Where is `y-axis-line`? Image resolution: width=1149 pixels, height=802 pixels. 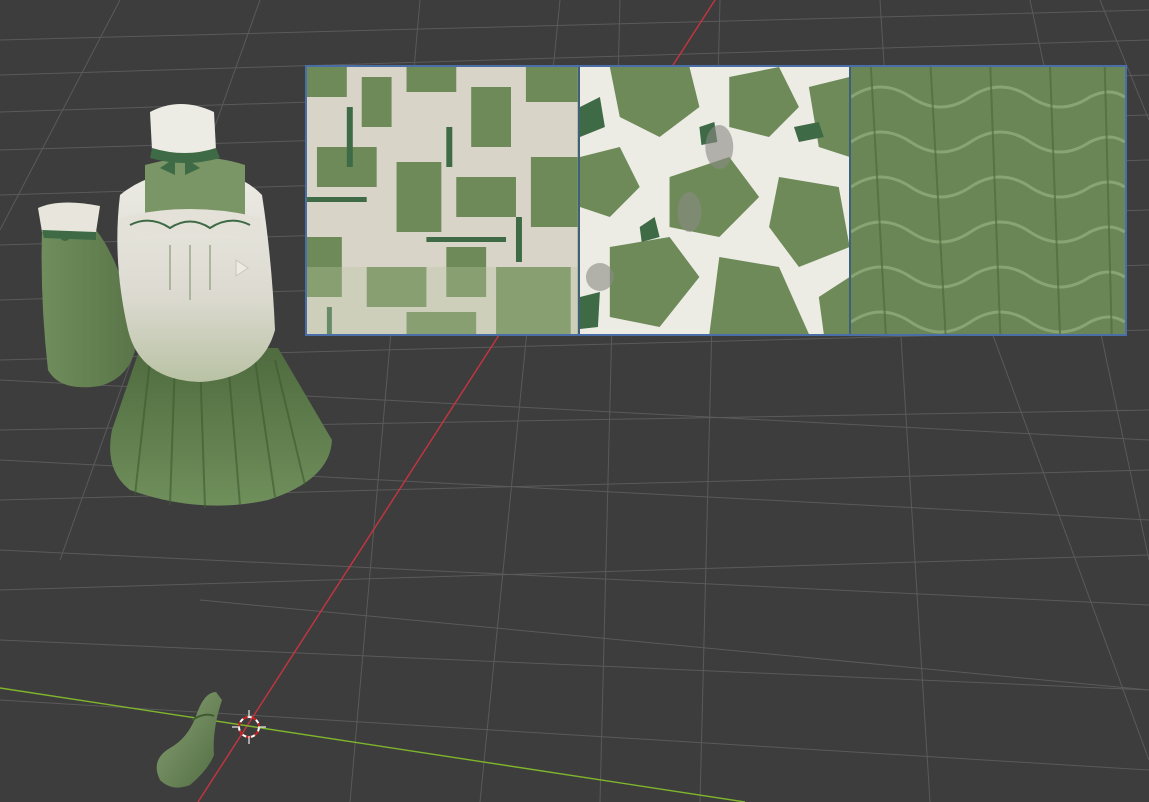 y-axis-line is located at coordinates (373, 744).